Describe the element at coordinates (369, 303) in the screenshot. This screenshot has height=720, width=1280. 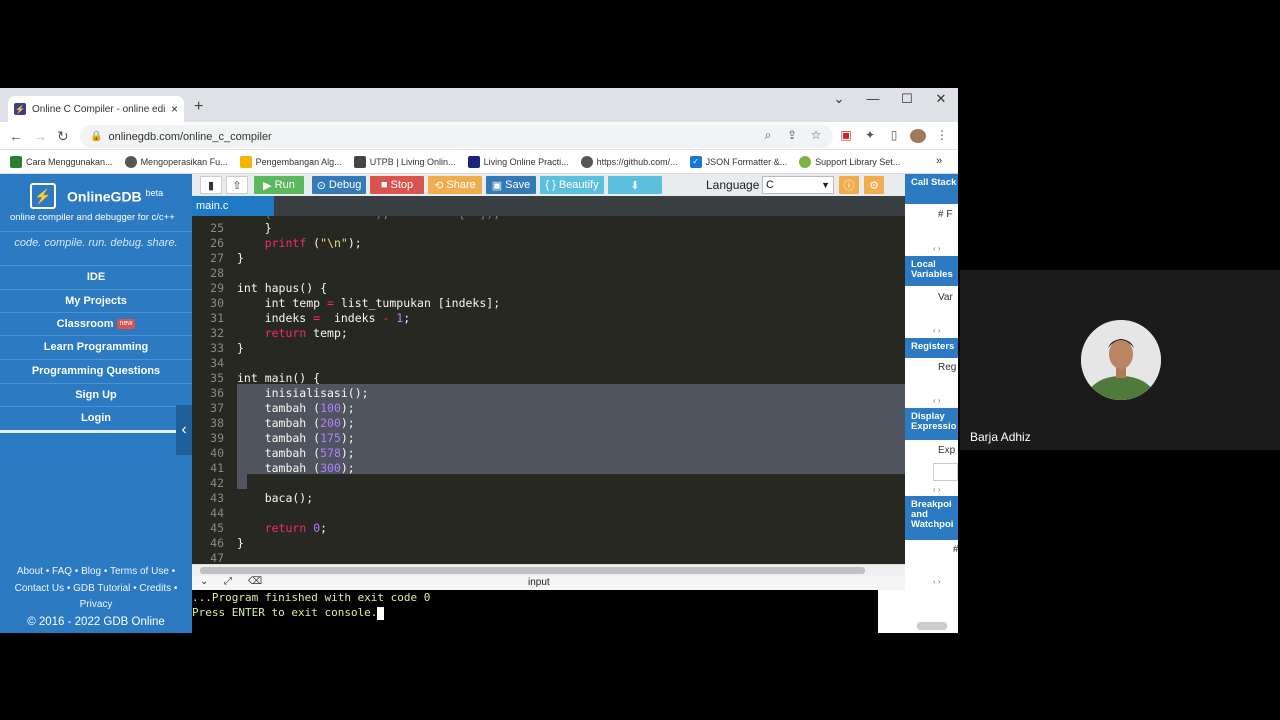
I see `code-line: int temp = list_tumpukan [indeks];` at that location.